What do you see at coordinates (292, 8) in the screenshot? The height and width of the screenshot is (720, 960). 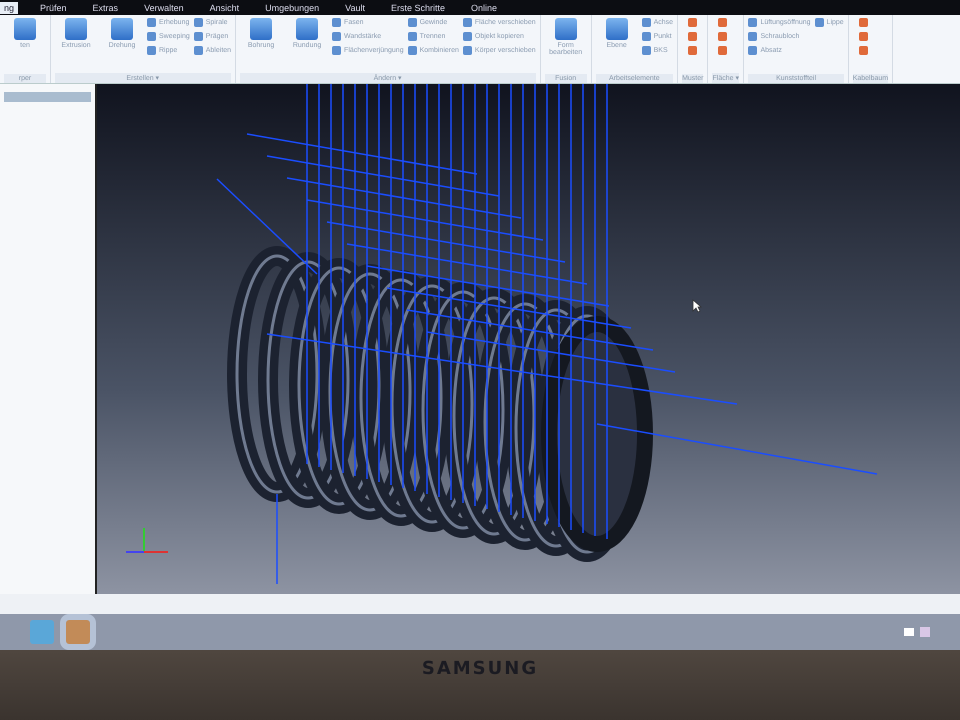 I see `ribbon-tab: Umgebungen` at bounding box center [292, 8].